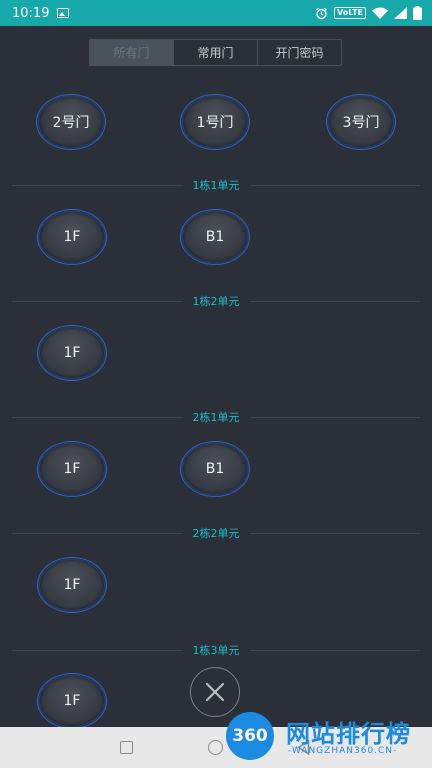  I want to click on section-divider: 1栋1单元, so click(216, 185).